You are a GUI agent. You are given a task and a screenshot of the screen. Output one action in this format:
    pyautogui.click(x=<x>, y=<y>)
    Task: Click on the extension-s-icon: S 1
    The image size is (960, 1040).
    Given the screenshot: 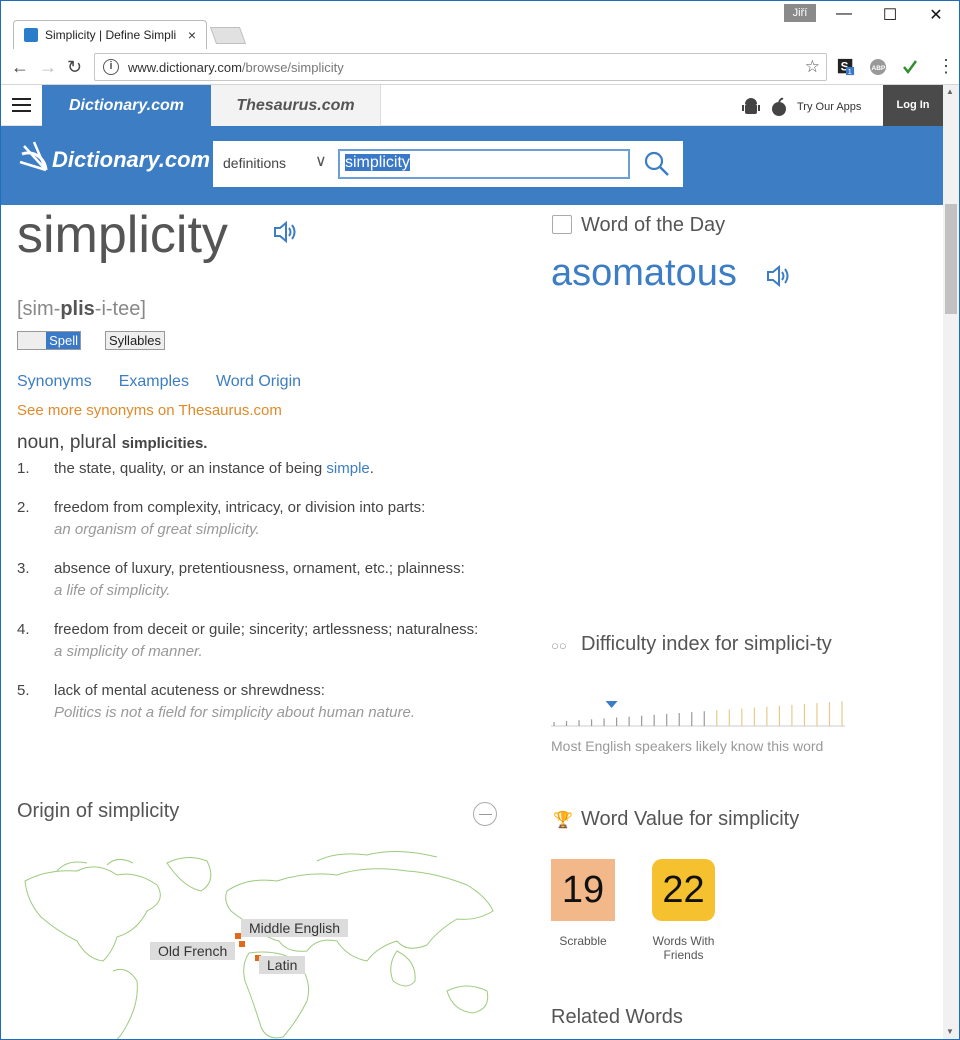 What is the action you would take?
    pyautogui.click(x=846, y=67)
    